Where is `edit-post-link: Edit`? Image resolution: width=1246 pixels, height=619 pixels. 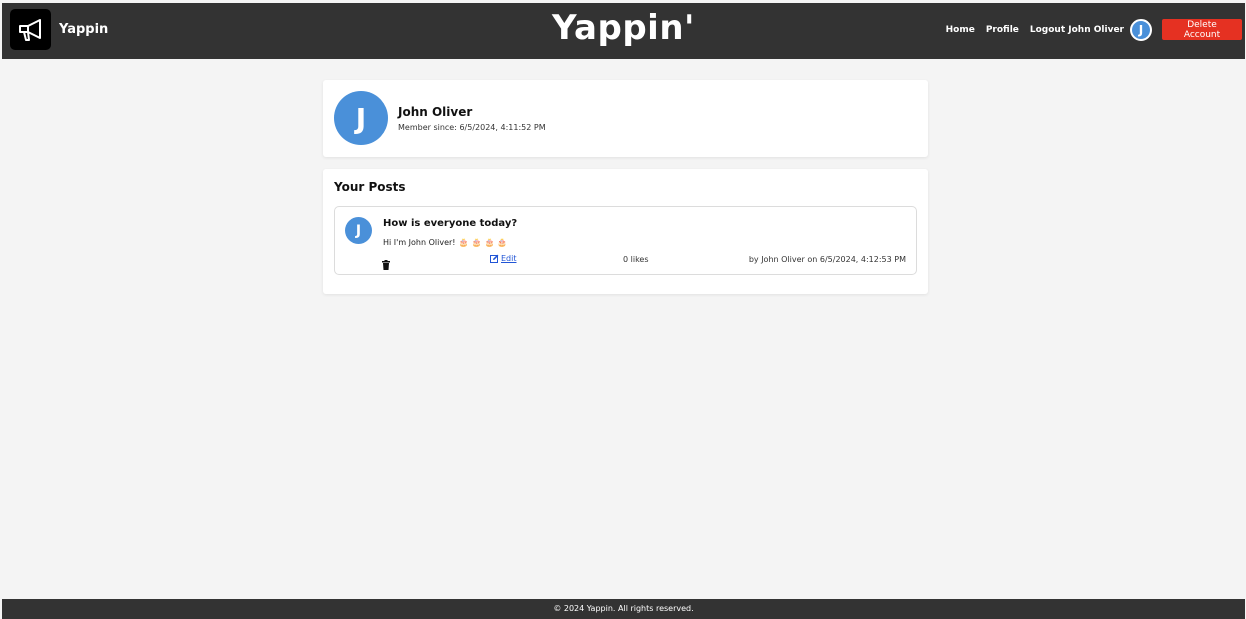
edit-post-link: Edit is located at coordinates (503, 258).